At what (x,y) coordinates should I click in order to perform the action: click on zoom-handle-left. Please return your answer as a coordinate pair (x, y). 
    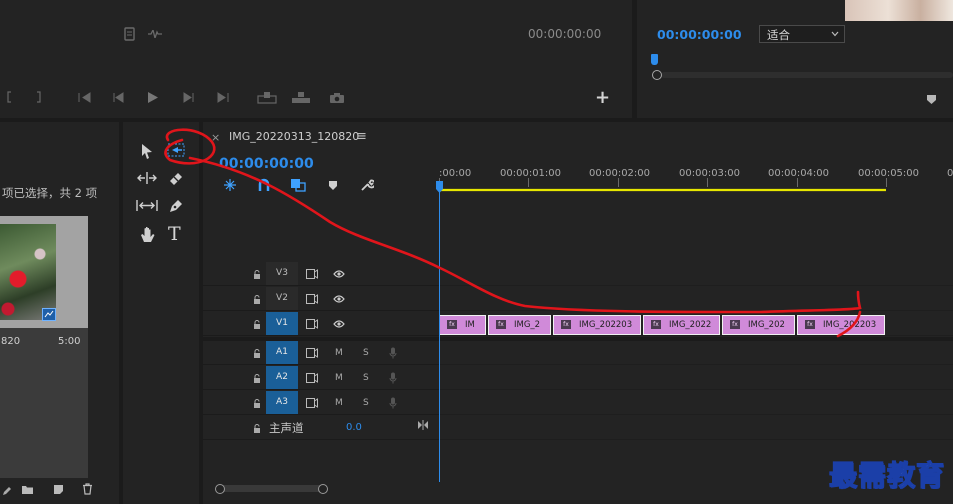
    Looking at the image, I should click on (220, 489).